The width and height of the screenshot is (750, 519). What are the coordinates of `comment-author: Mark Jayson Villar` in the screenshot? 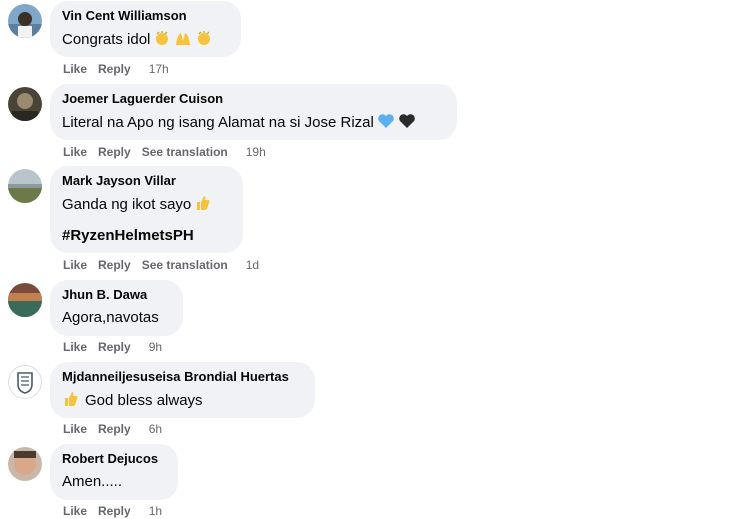 It's located at (146, 180).